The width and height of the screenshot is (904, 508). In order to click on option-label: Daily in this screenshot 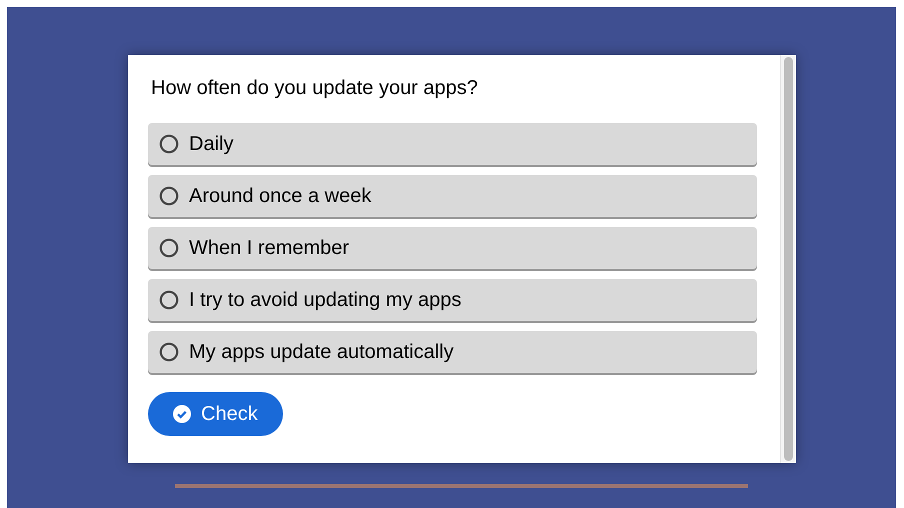, I will do `click(211, 144)`.